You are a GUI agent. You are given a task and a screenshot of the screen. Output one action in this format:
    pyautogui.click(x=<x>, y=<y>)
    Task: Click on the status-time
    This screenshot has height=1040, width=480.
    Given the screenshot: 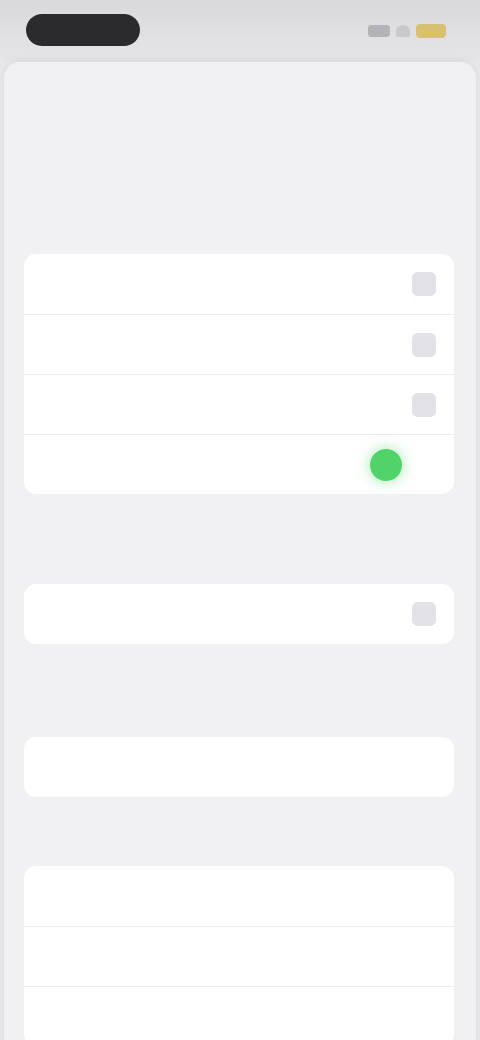 What is the action you would take?
    pyautogui.click(x=83, y=30)
    